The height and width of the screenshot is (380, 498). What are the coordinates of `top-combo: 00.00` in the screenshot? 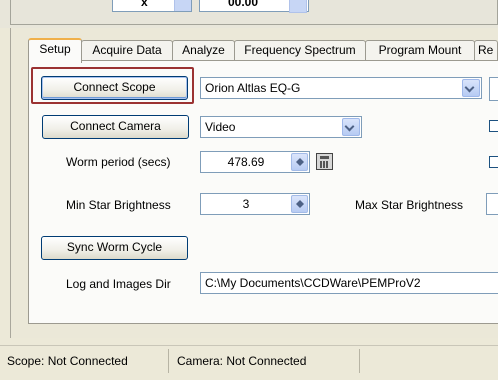 It's located at (254, 6).